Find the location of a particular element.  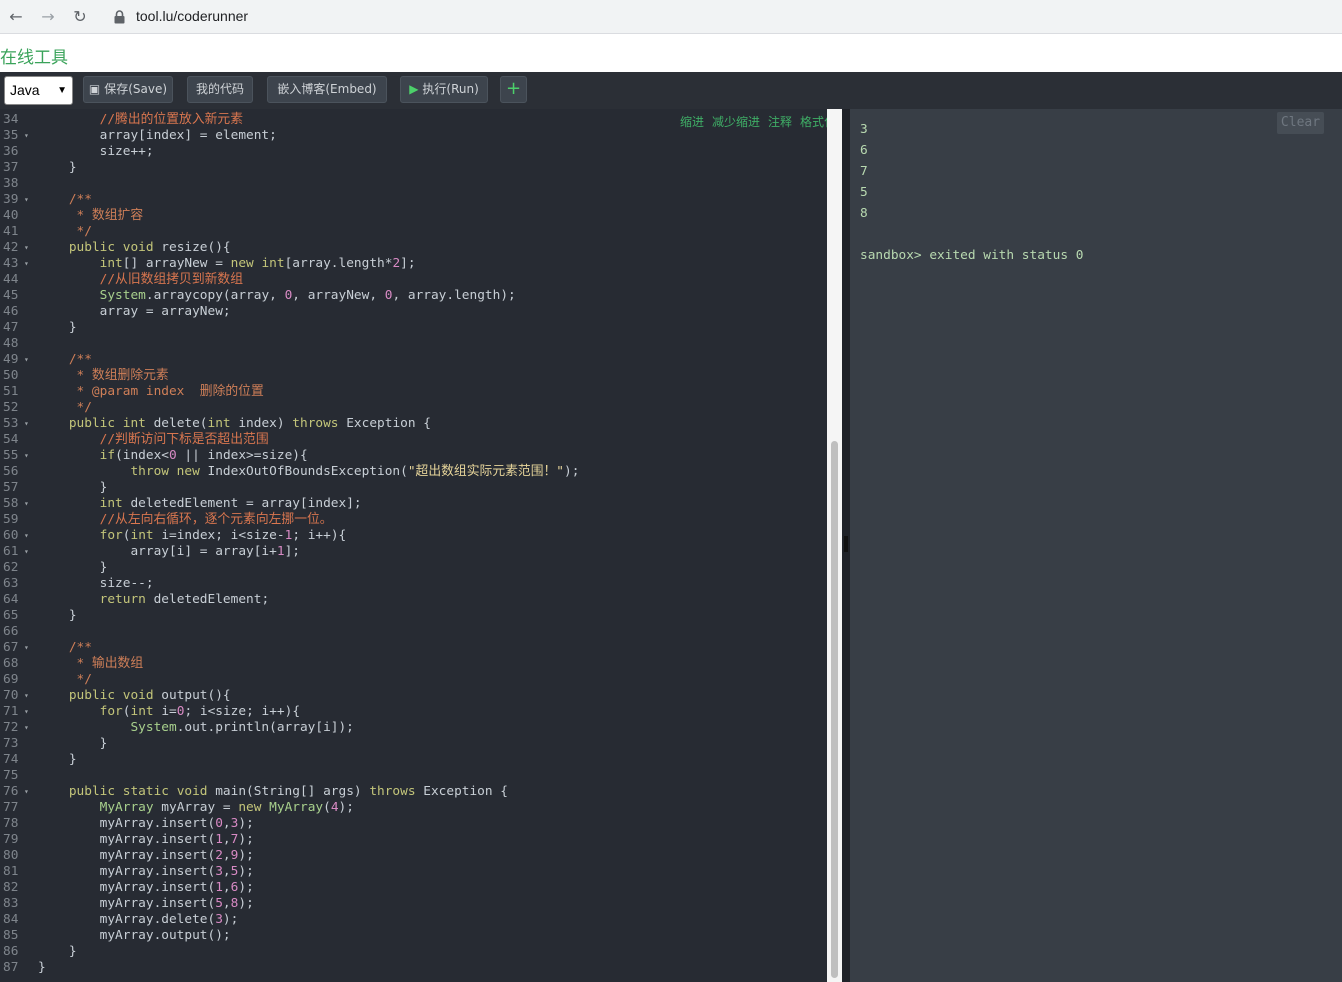

code-token: System is located at coordinates (122, 295).